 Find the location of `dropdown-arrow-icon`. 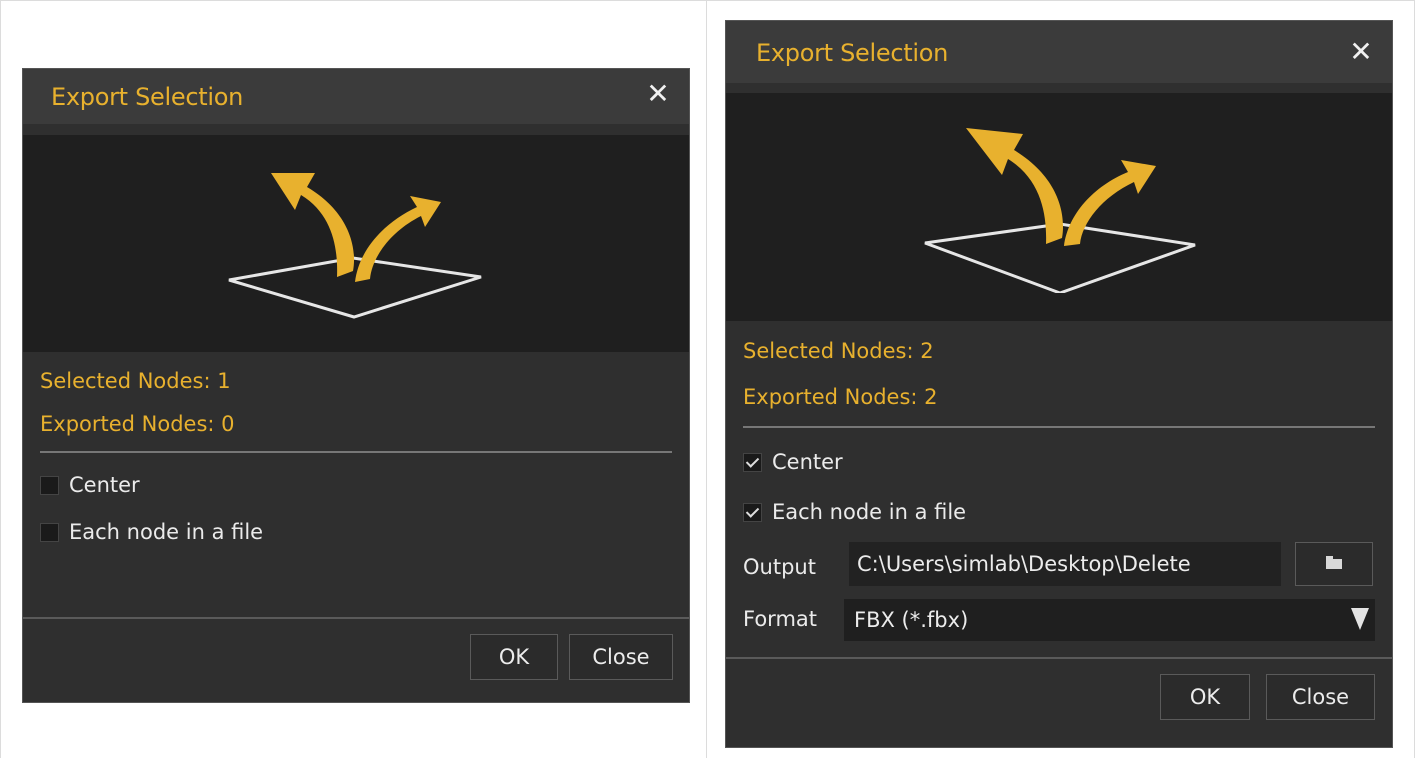

dropdown-arrow-icon is located at coordinates (1360, 619).